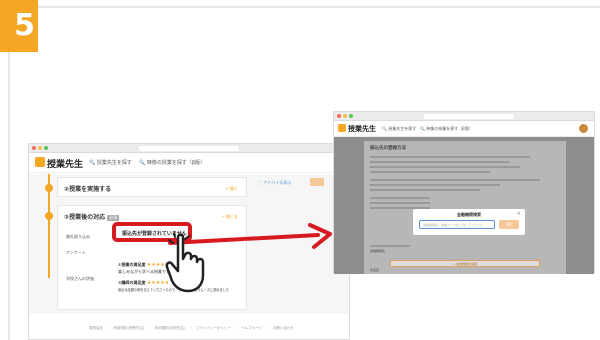 The width and height of the screenshot is (600, 340). What do you see at coordinates (469, 214) in the screenshot?
I see `modal-title: 金融機関検索` at bounding box center [469, 214].